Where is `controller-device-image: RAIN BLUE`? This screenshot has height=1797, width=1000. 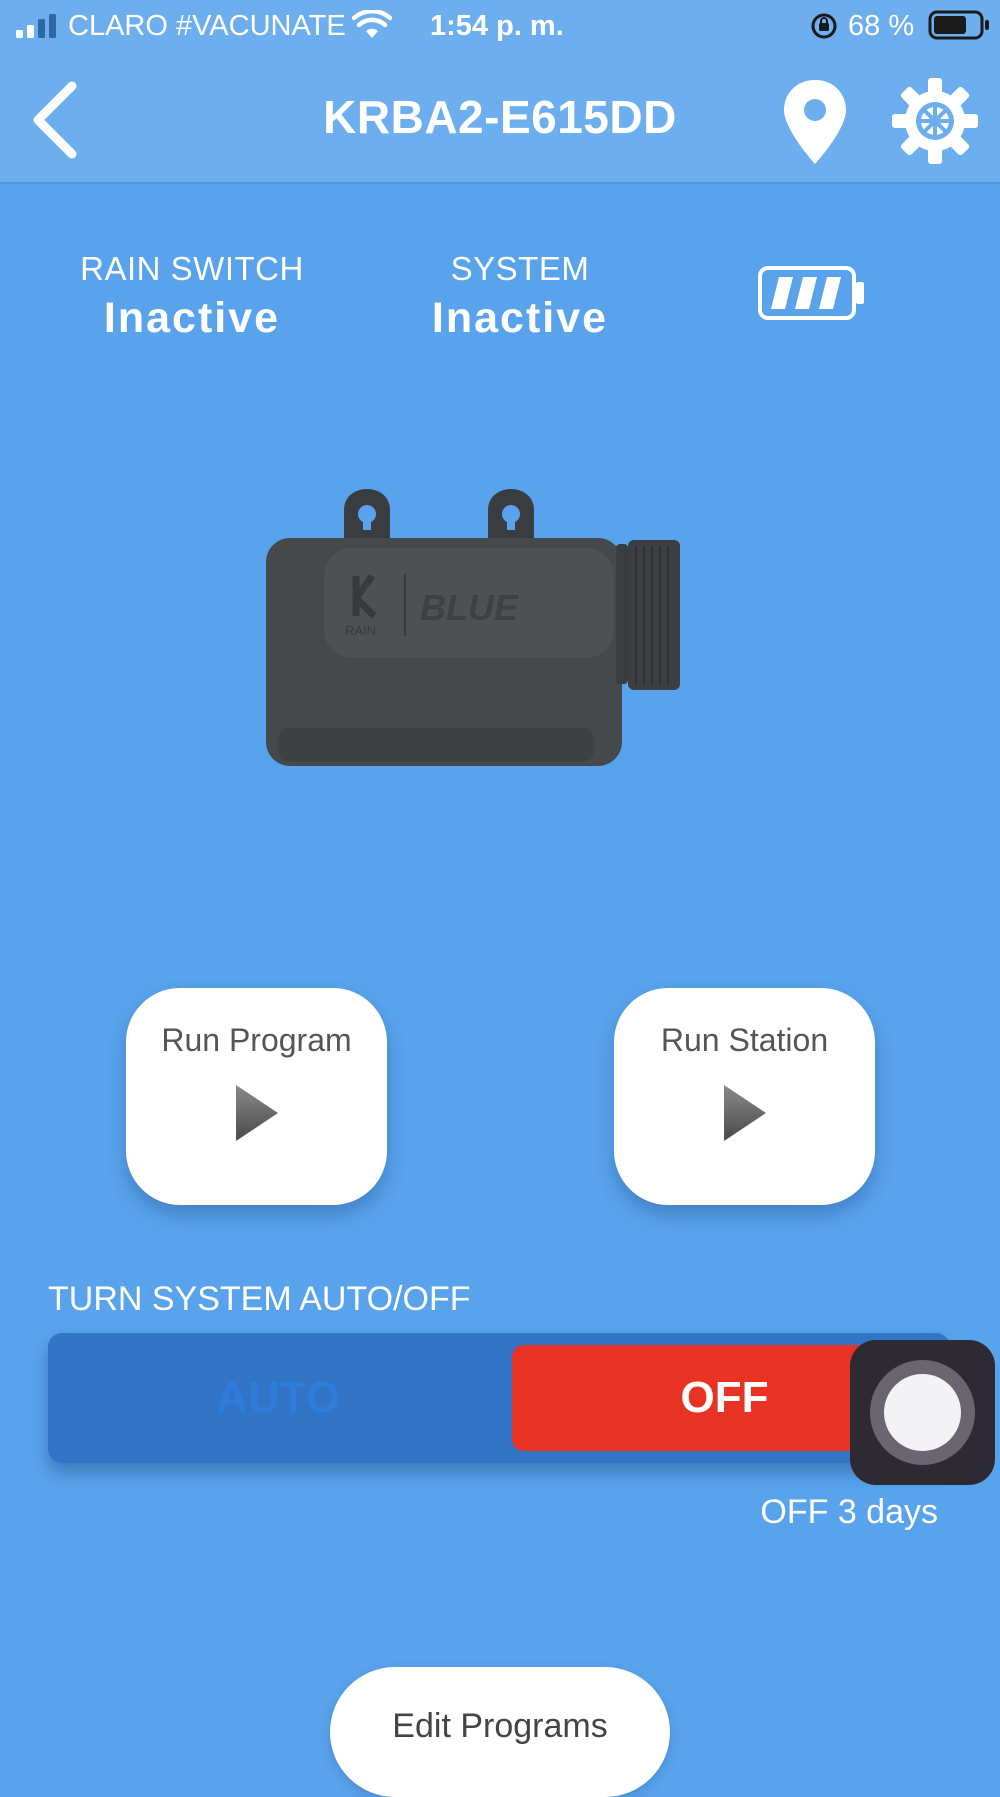
controller-device-image: RAIN BLUE is located at coordinates (473, 627).